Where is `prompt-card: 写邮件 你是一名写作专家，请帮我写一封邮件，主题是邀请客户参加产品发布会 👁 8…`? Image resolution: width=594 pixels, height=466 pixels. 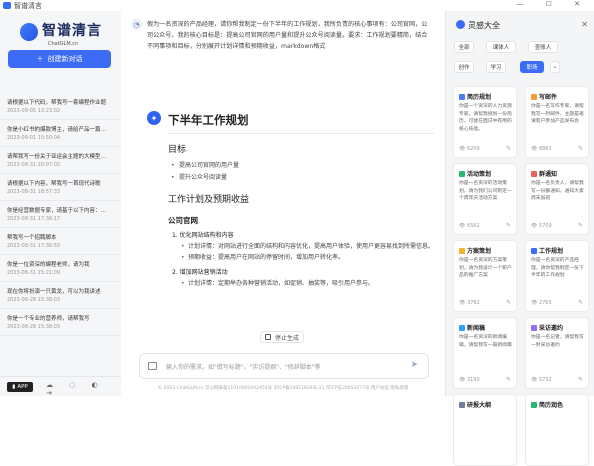 prompt-card: 写邮件 你是一名写作专家，请帮我写一封邮件，主题是邀请客户参加产品发布会 👁 8… is located at coordinates (557, 122).